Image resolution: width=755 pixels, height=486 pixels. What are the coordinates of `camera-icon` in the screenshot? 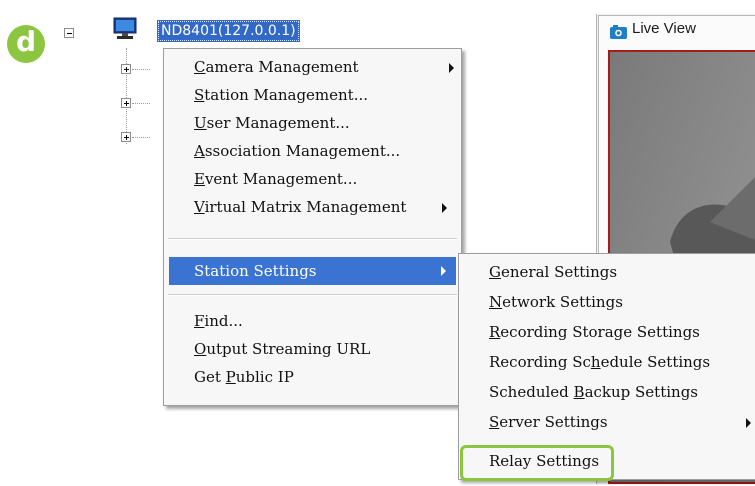 It's located at (618, 32).